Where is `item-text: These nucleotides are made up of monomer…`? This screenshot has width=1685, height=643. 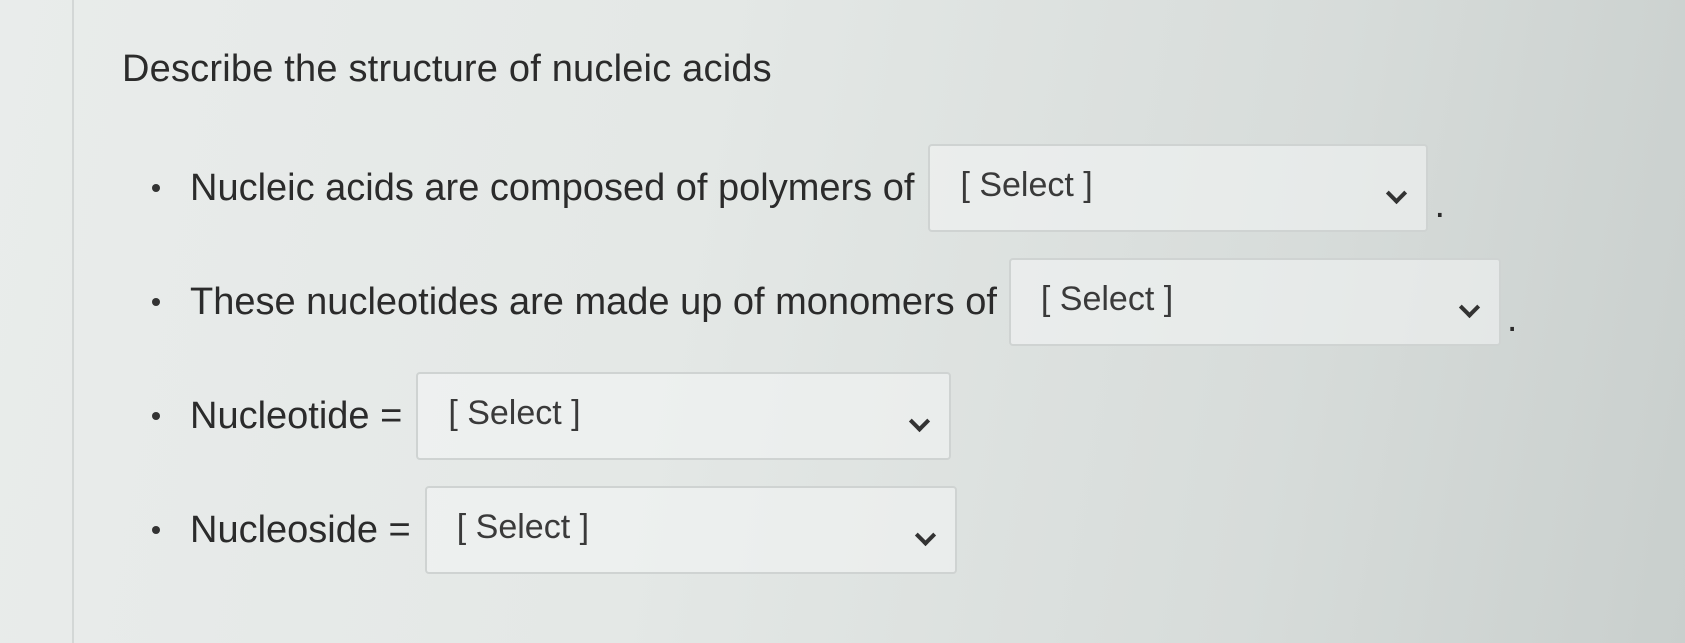 item-text: These nucleotides are made up of monomer… is located at coordinates (593, 301).